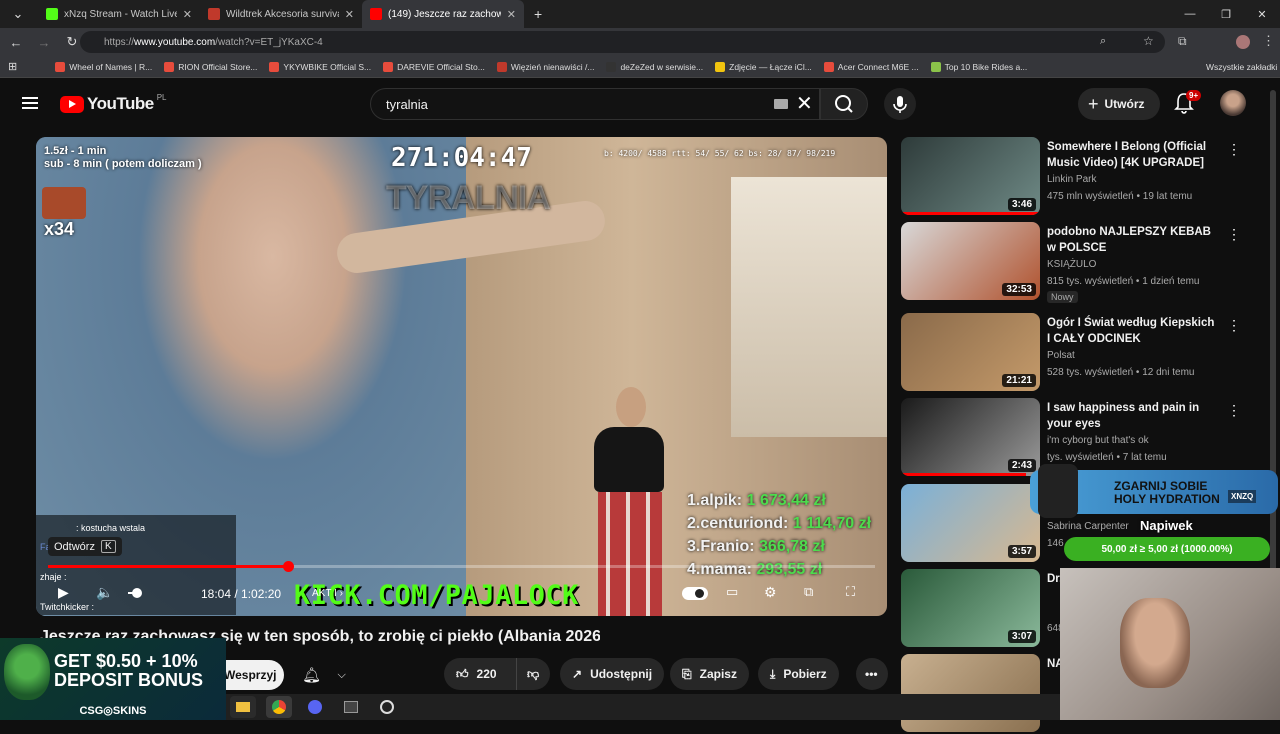  I want to click on close-window-icon: ✕, so click(1262, 14).